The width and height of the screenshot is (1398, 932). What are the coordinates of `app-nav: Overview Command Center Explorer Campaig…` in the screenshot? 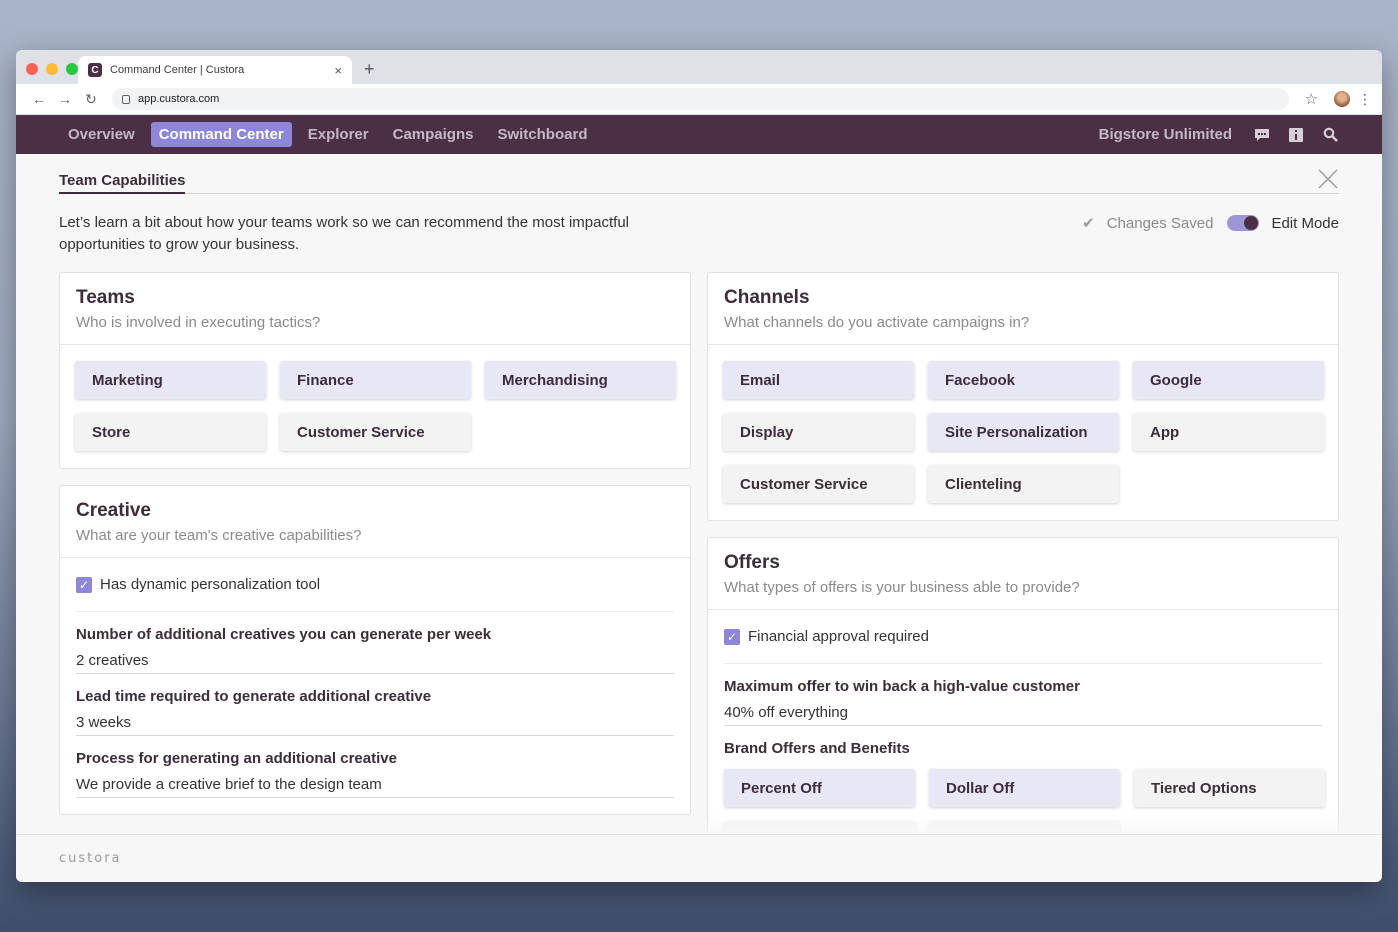 It's located at (699, 134).